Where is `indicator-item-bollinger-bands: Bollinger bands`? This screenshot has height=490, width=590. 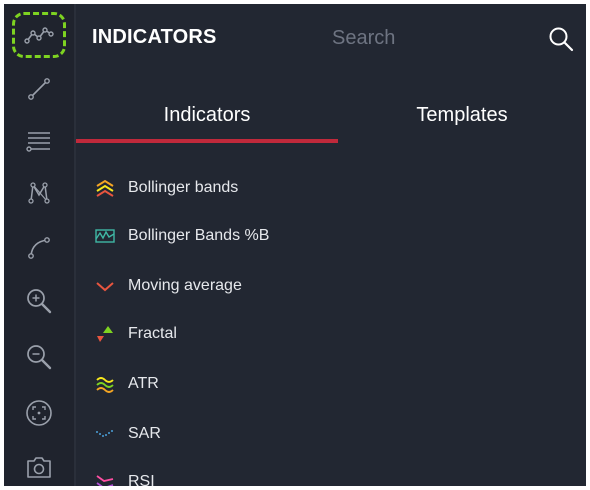
indicator-item-bollinger-bands: Bollinger bands is located at coordinates (331, 188).